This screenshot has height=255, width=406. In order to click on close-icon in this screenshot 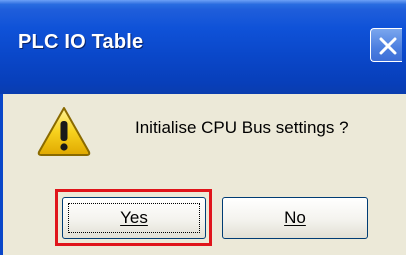, I will do `click(388, 46)`.